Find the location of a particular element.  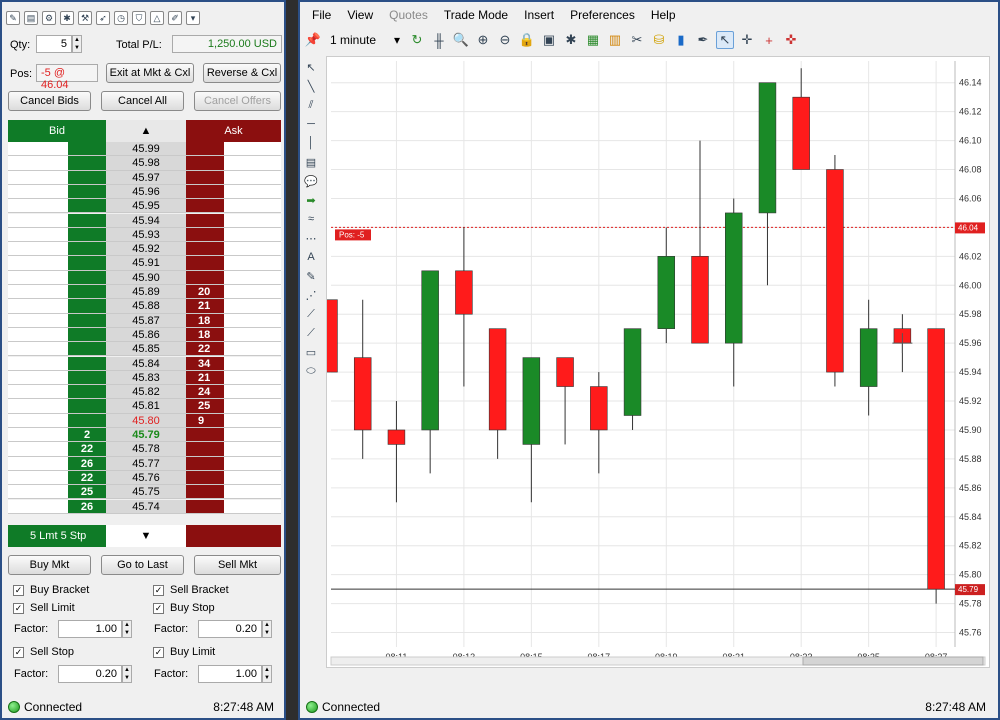

ladder-row: 45.85 22 is located at coordinates (144, 349).